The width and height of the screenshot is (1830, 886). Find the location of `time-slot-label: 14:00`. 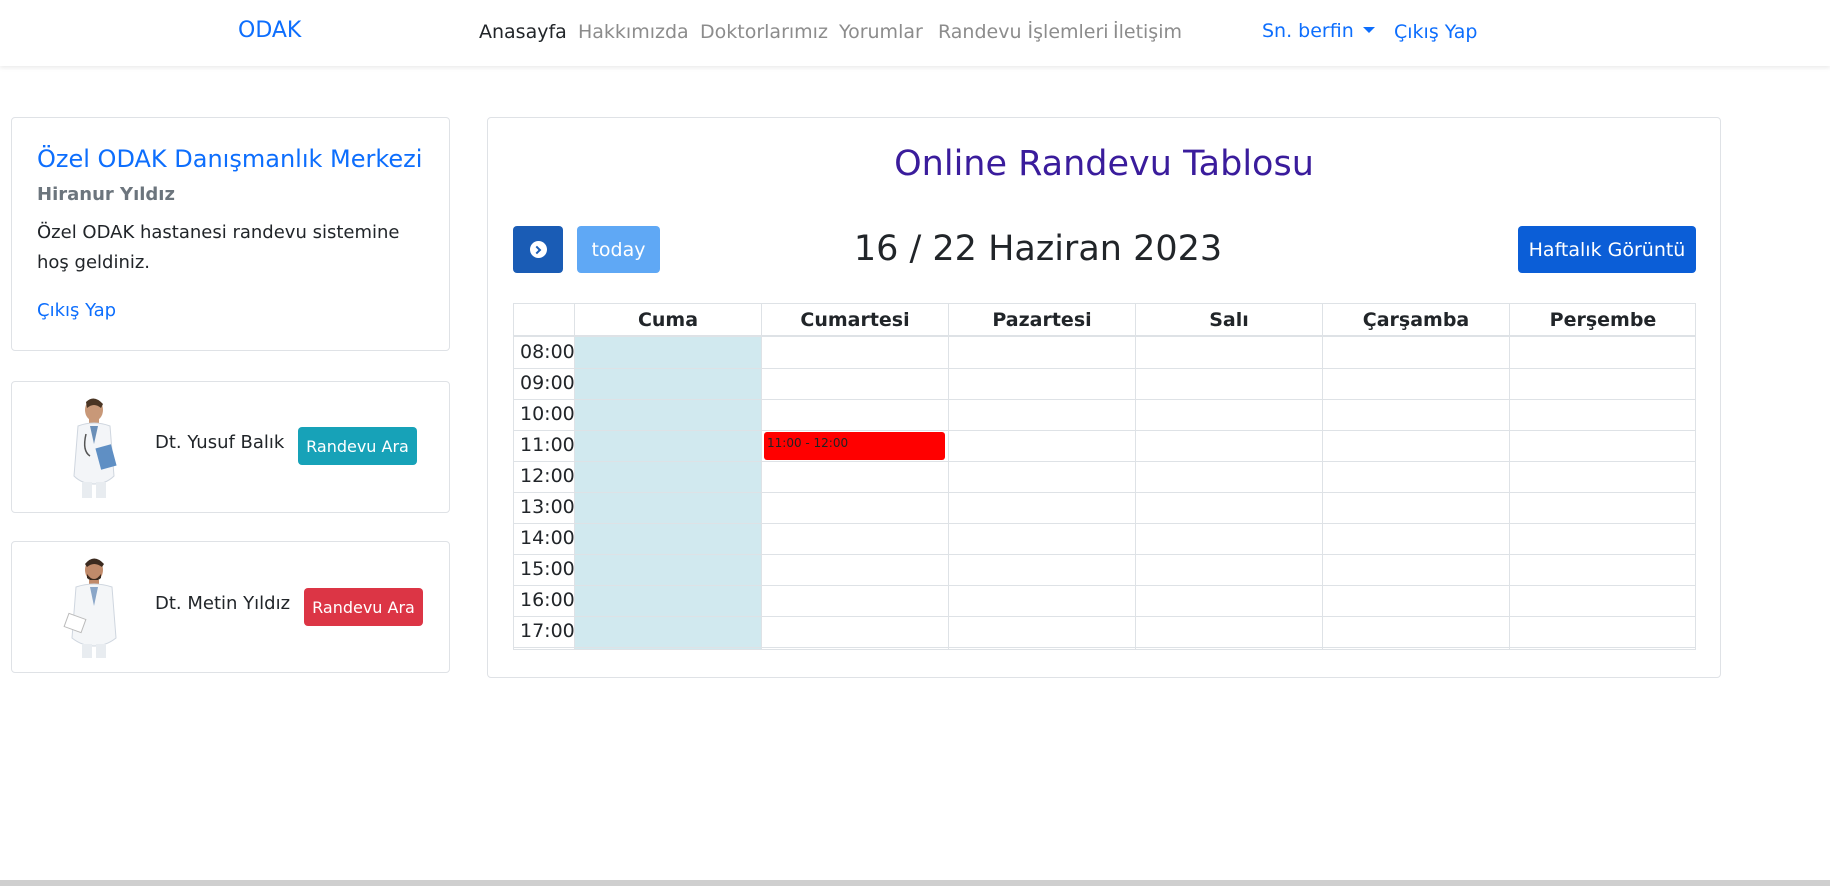

time-slot-label: 14:00 is located at coordinates (547, 538).